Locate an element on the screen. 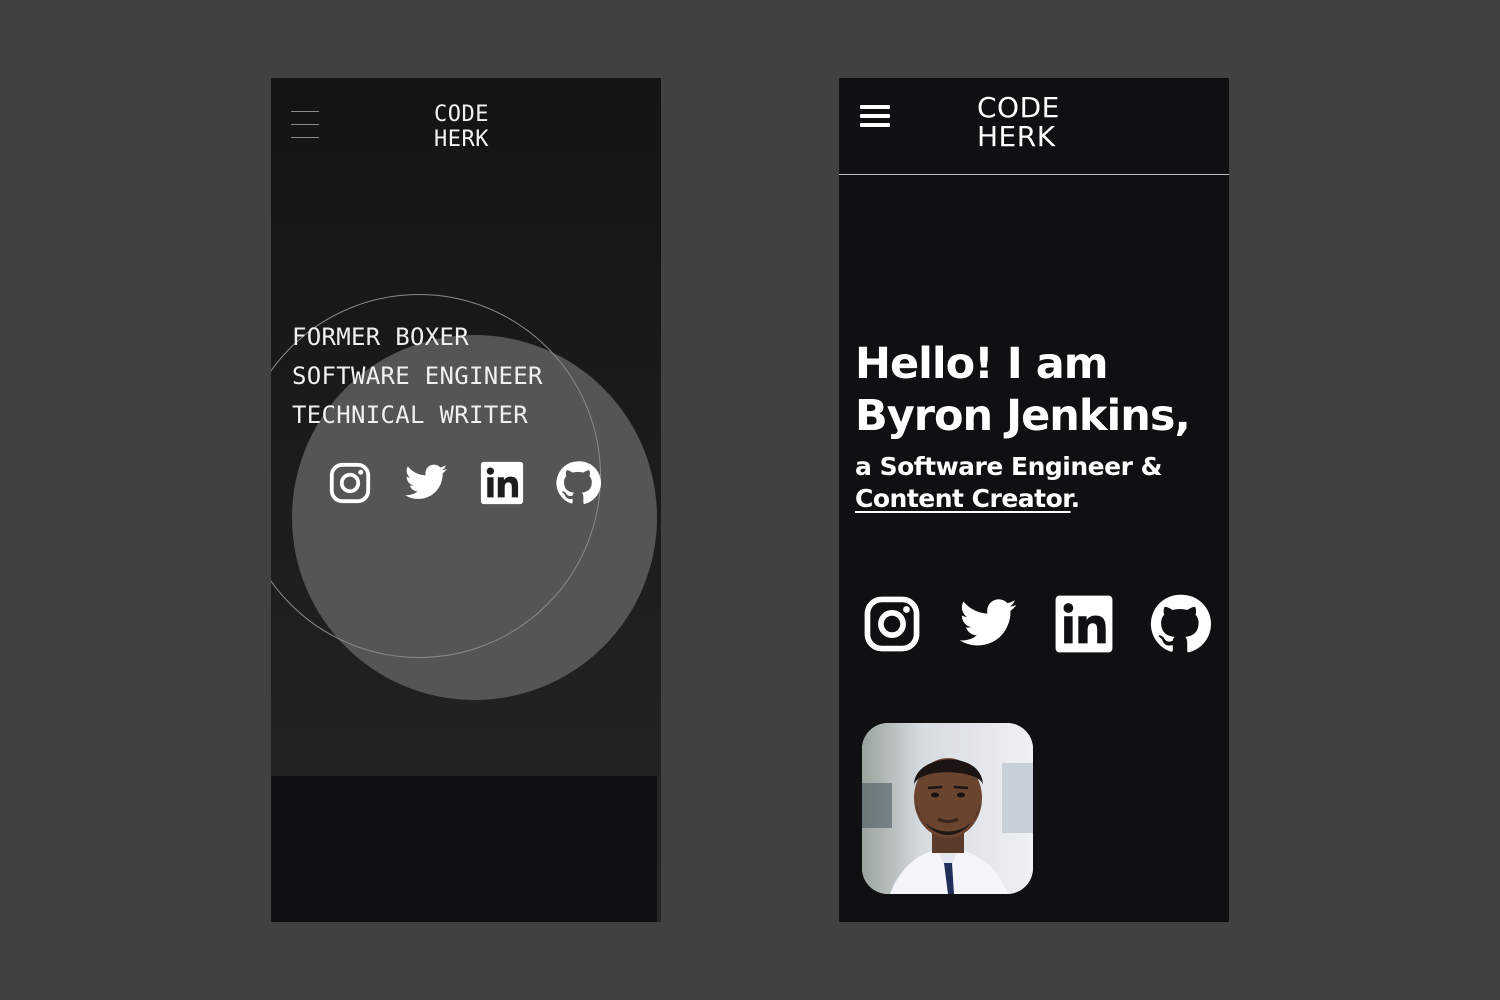 This screenshot has height=1000, width=1500. header-divider is located at coordinates (1034, 174).